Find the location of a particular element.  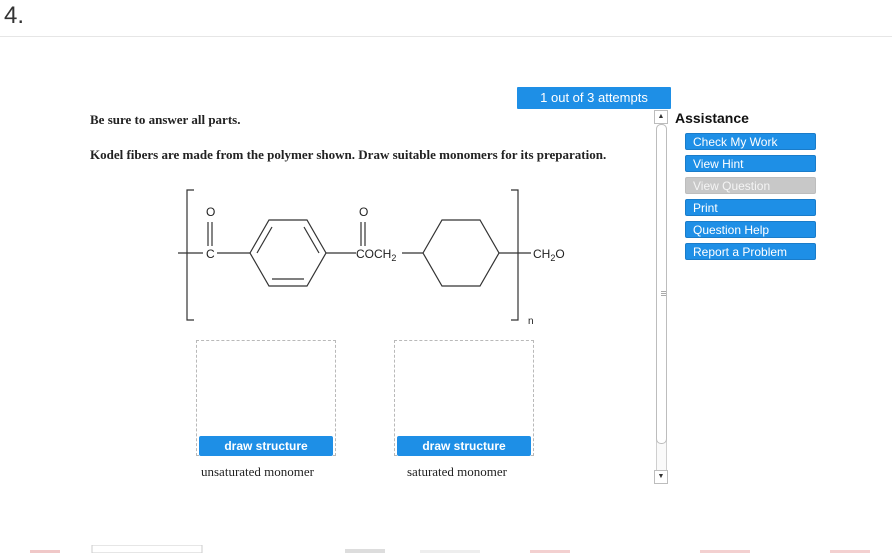

report-problem-button: Report a Problem is located at coordinates (750, 251).